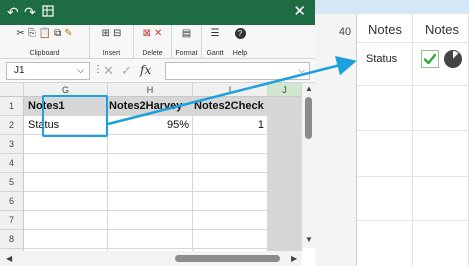  What do you see at coordinates (442, 29) in the screenshot?
I see `background-column-header-notes-2: Notes` at bounding box center [442, 29].